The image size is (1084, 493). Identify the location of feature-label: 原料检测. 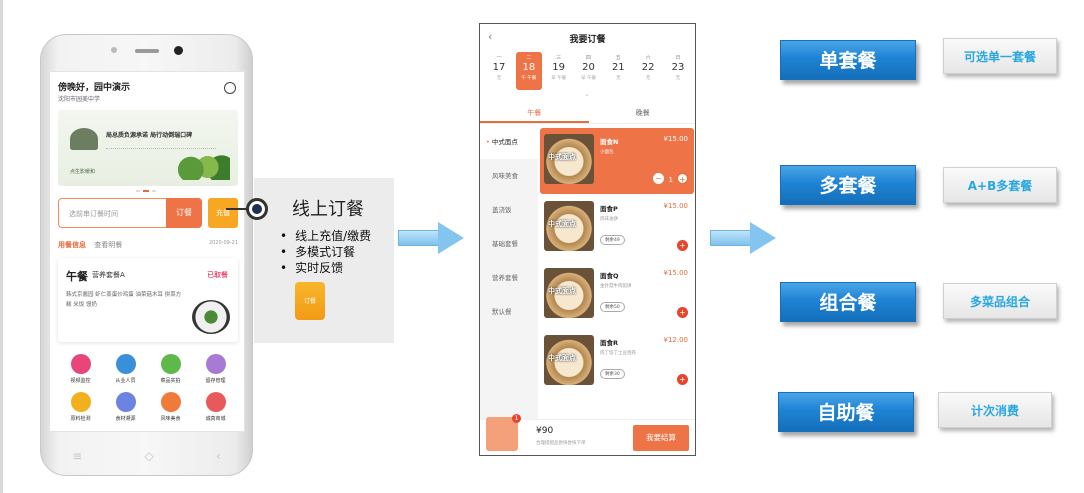
(80, 419).